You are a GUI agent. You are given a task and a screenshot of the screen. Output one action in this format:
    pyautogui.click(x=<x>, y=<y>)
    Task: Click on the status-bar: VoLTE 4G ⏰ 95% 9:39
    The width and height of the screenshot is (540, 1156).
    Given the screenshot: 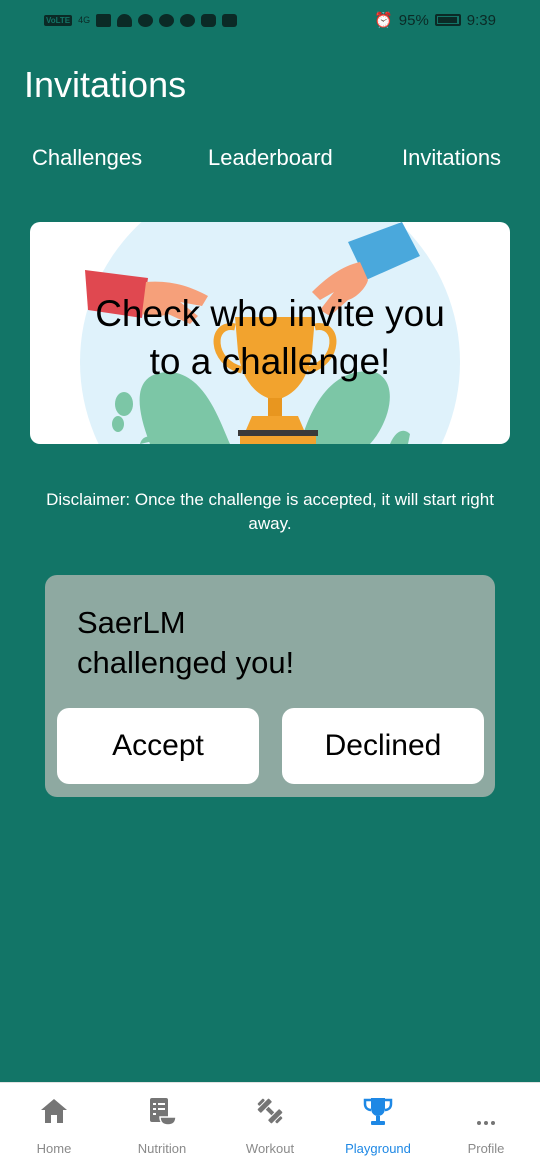 What is the action you would take?
    pyautogui.click(x=270, y=20)
    